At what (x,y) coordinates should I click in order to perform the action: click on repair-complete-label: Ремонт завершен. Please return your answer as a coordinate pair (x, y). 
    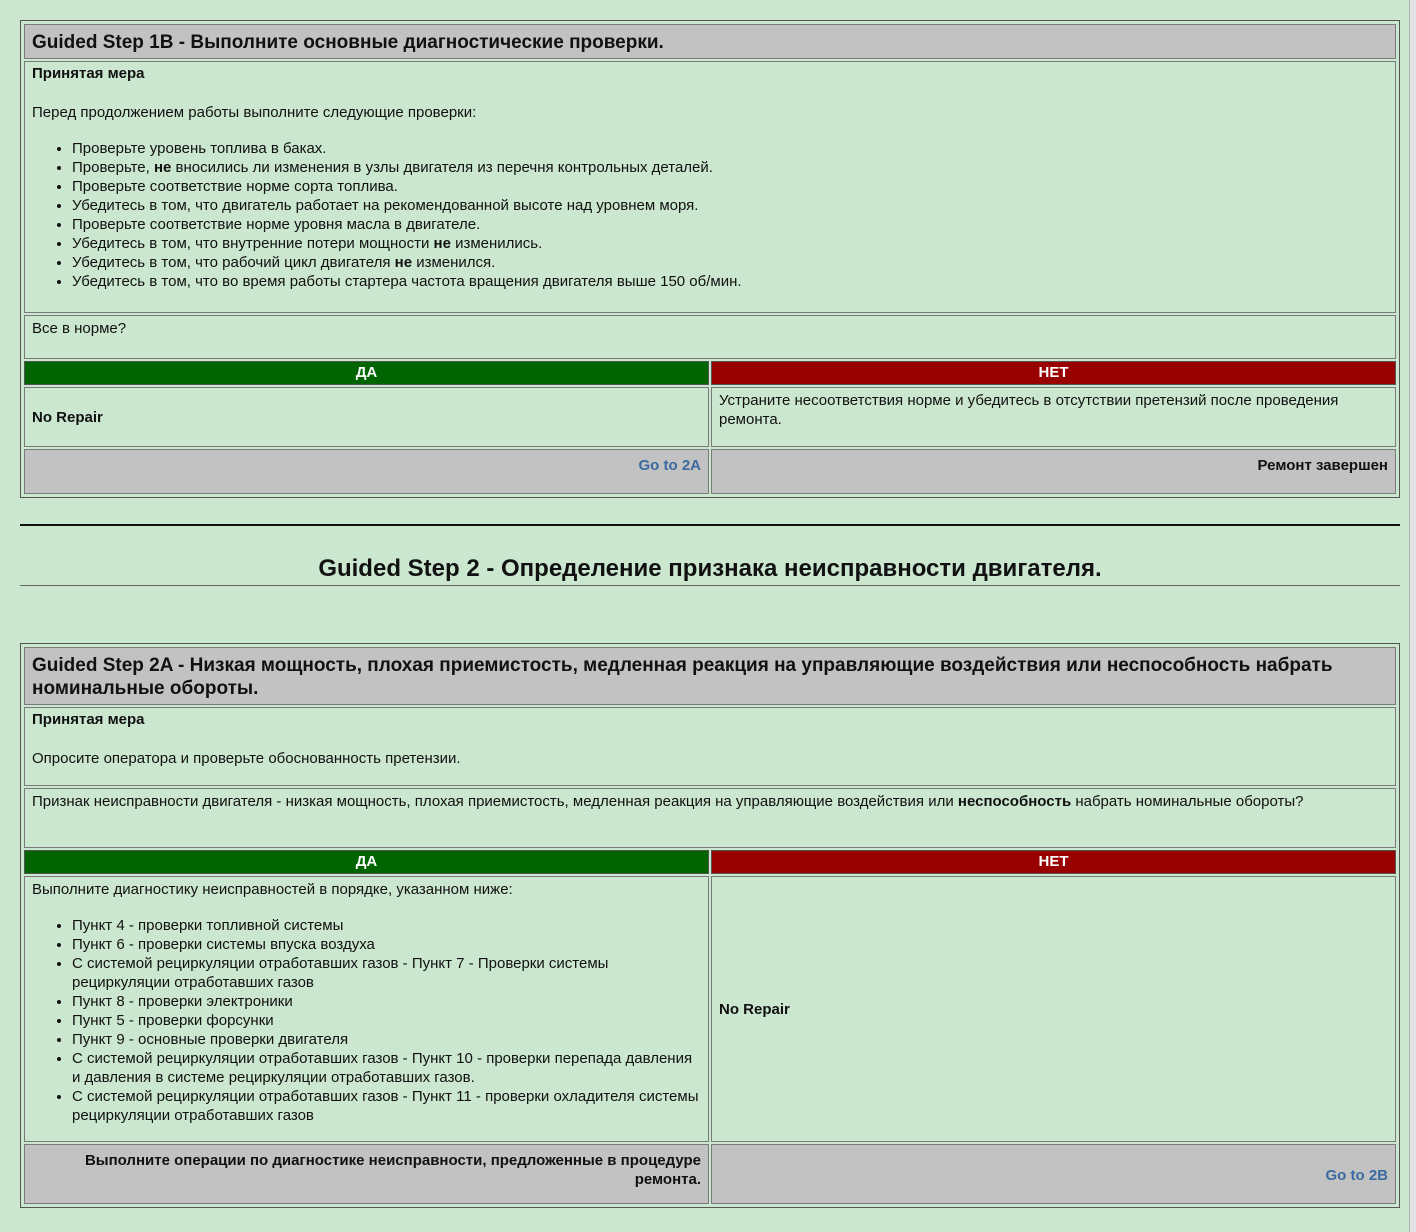
    Looking at the image, I should click on (1322, 465).